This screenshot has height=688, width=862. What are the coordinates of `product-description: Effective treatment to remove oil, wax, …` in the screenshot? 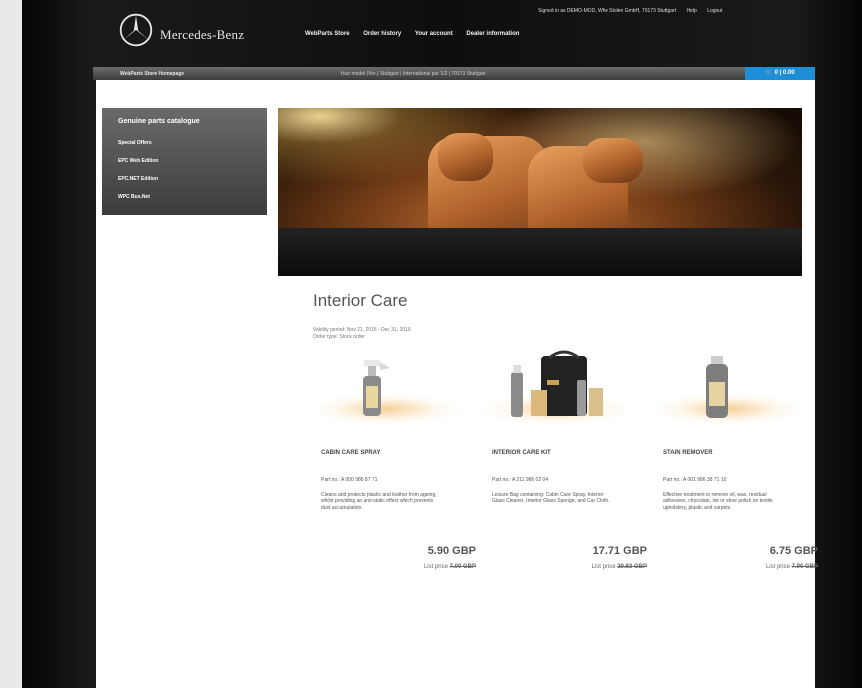 It's located at (718, 501).